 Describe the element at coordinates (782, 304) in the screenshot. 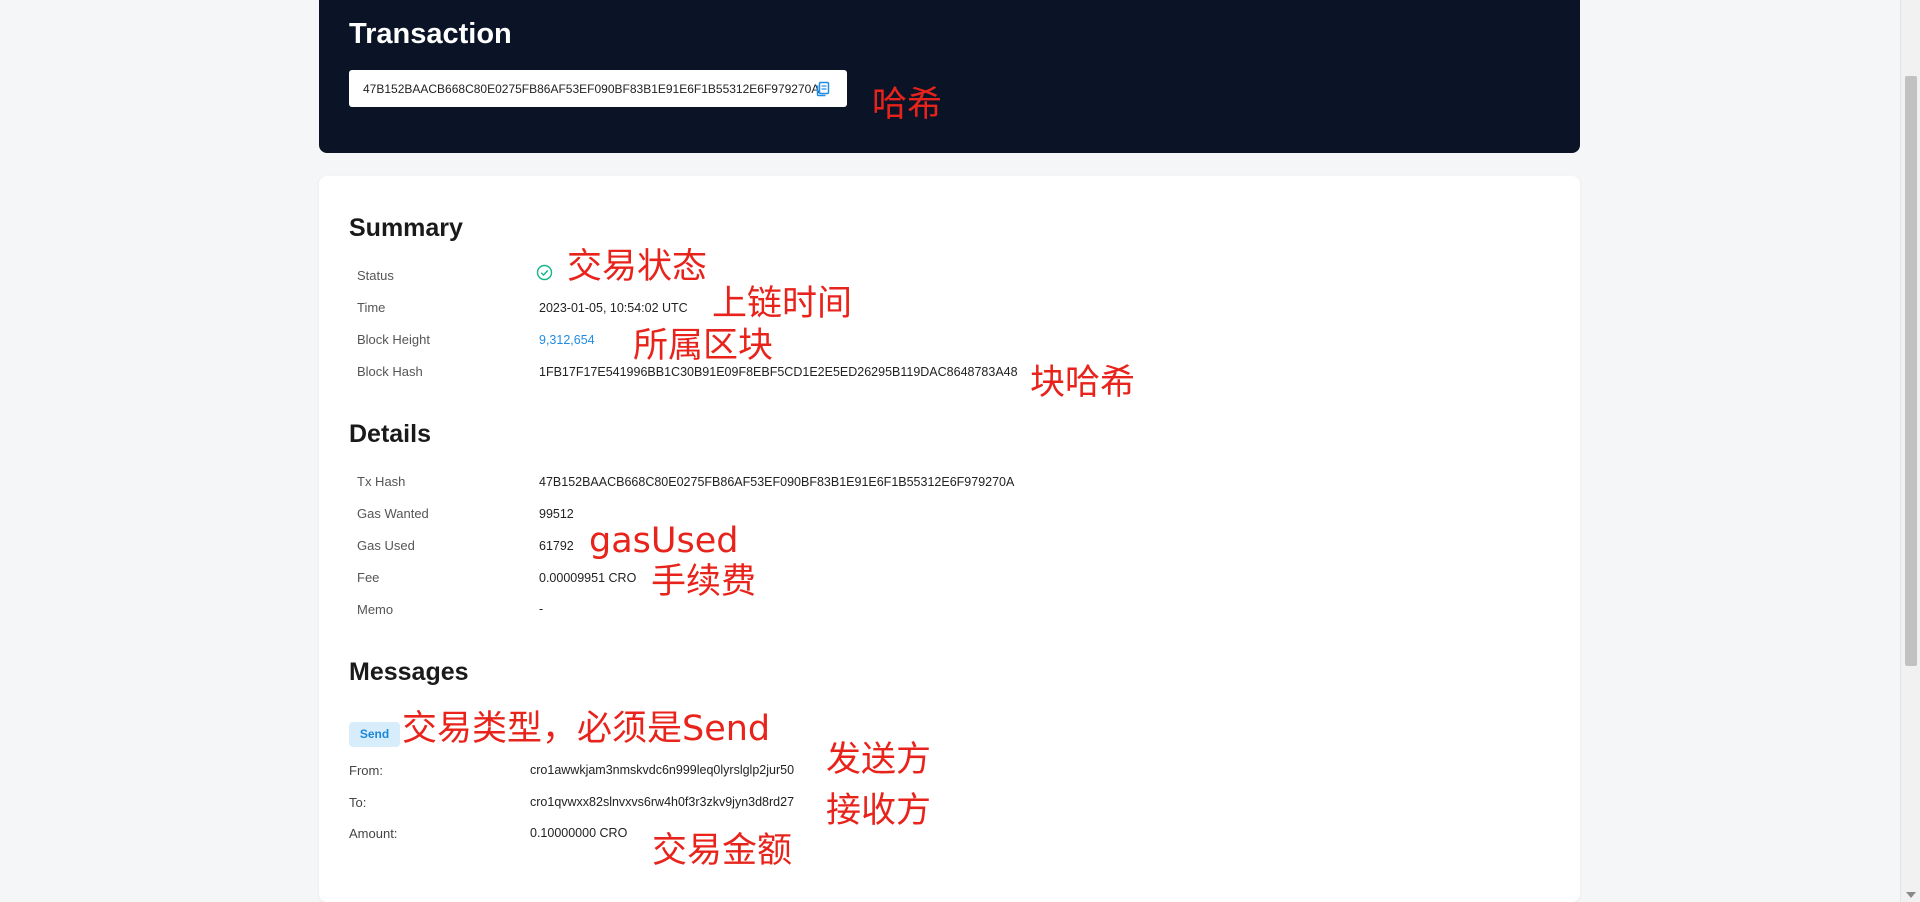

I see `annotation-time: 上链时间` at that location.